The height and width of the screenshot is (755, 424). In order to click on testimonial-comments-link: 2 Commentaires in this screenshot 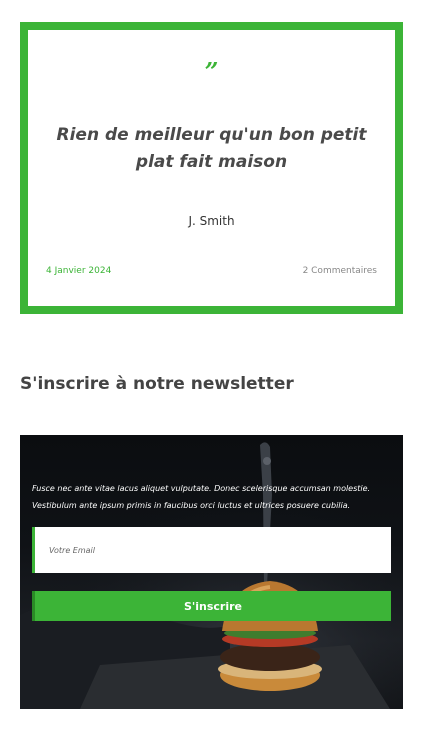, I will do `click(340, 271)`.